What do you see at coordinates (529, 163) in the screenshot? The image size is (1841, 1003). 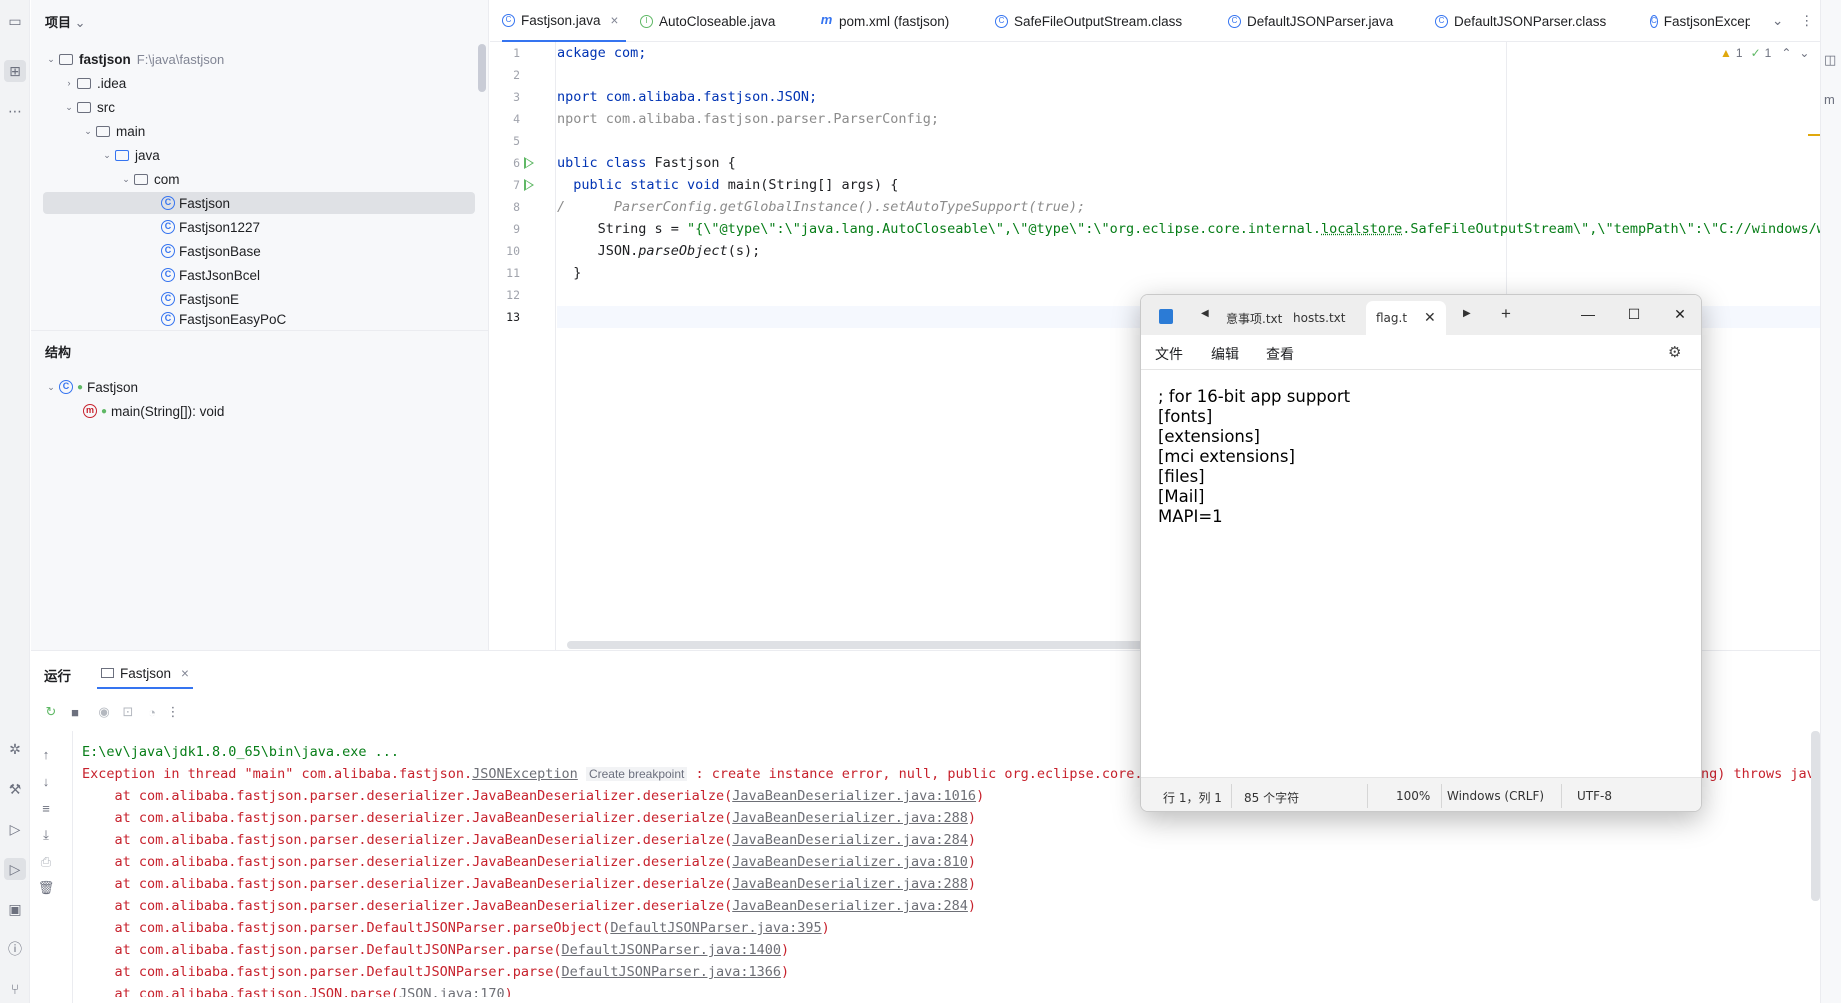 I see `run-class-icon` at bounding box center [529, 163].